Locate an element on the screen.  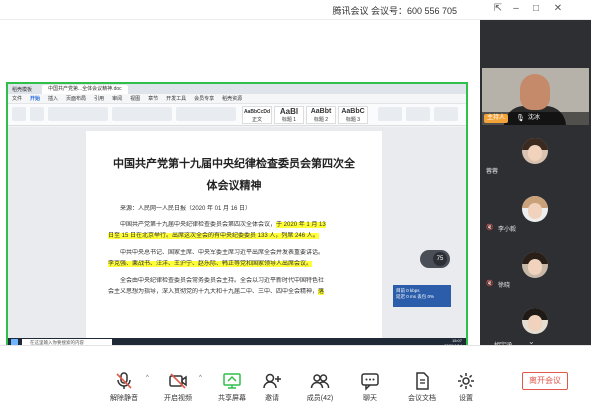
close-icon: ✕ is located at coordinates (558, 9).